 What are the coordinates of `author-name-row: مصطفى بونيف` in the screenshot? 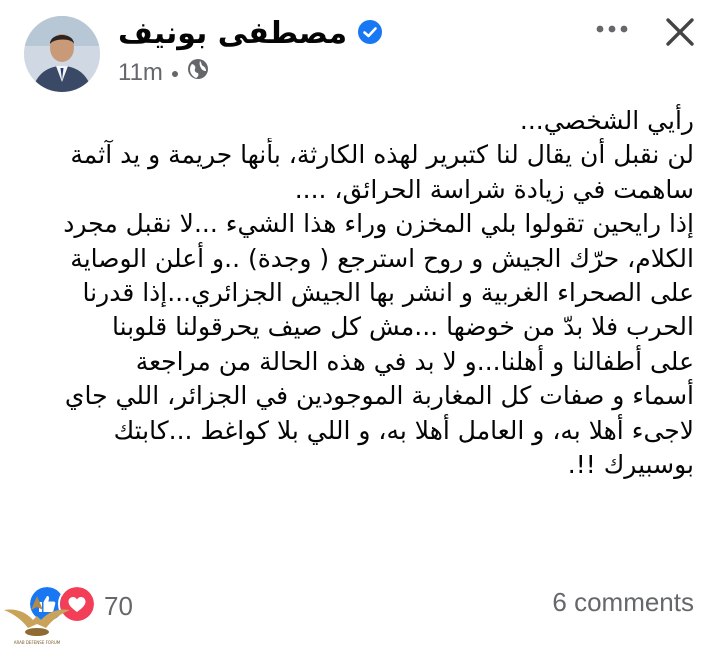 It's located at (250, 34).